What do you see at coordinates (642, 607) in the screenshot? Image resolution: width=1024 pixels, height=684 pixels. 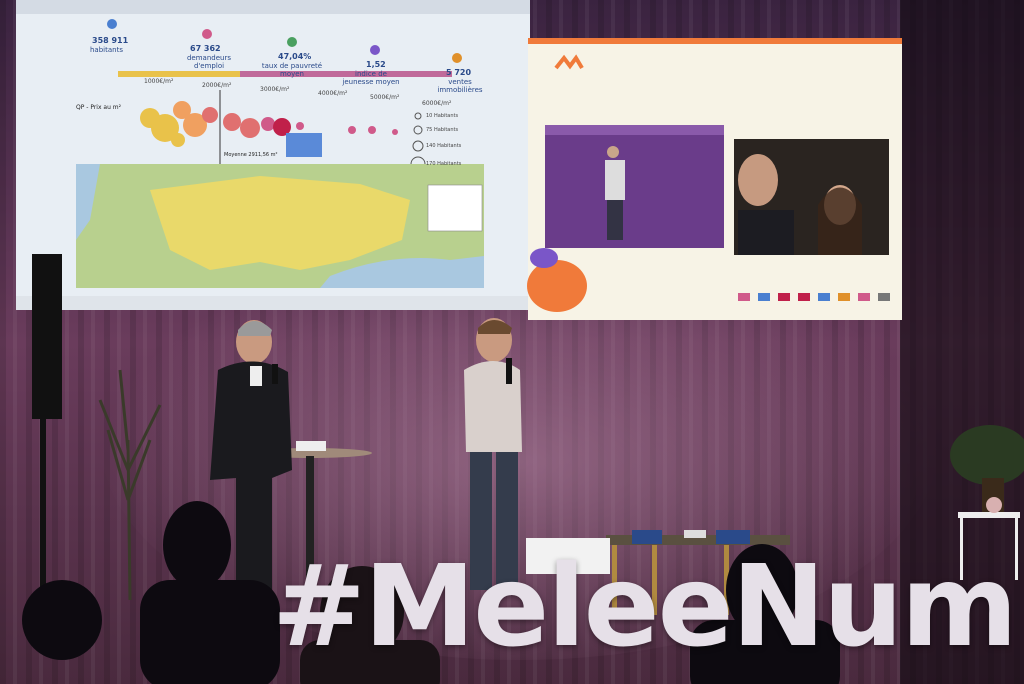 I see `stage-letters: #MeleeNum` at bounding box center [642, 607].